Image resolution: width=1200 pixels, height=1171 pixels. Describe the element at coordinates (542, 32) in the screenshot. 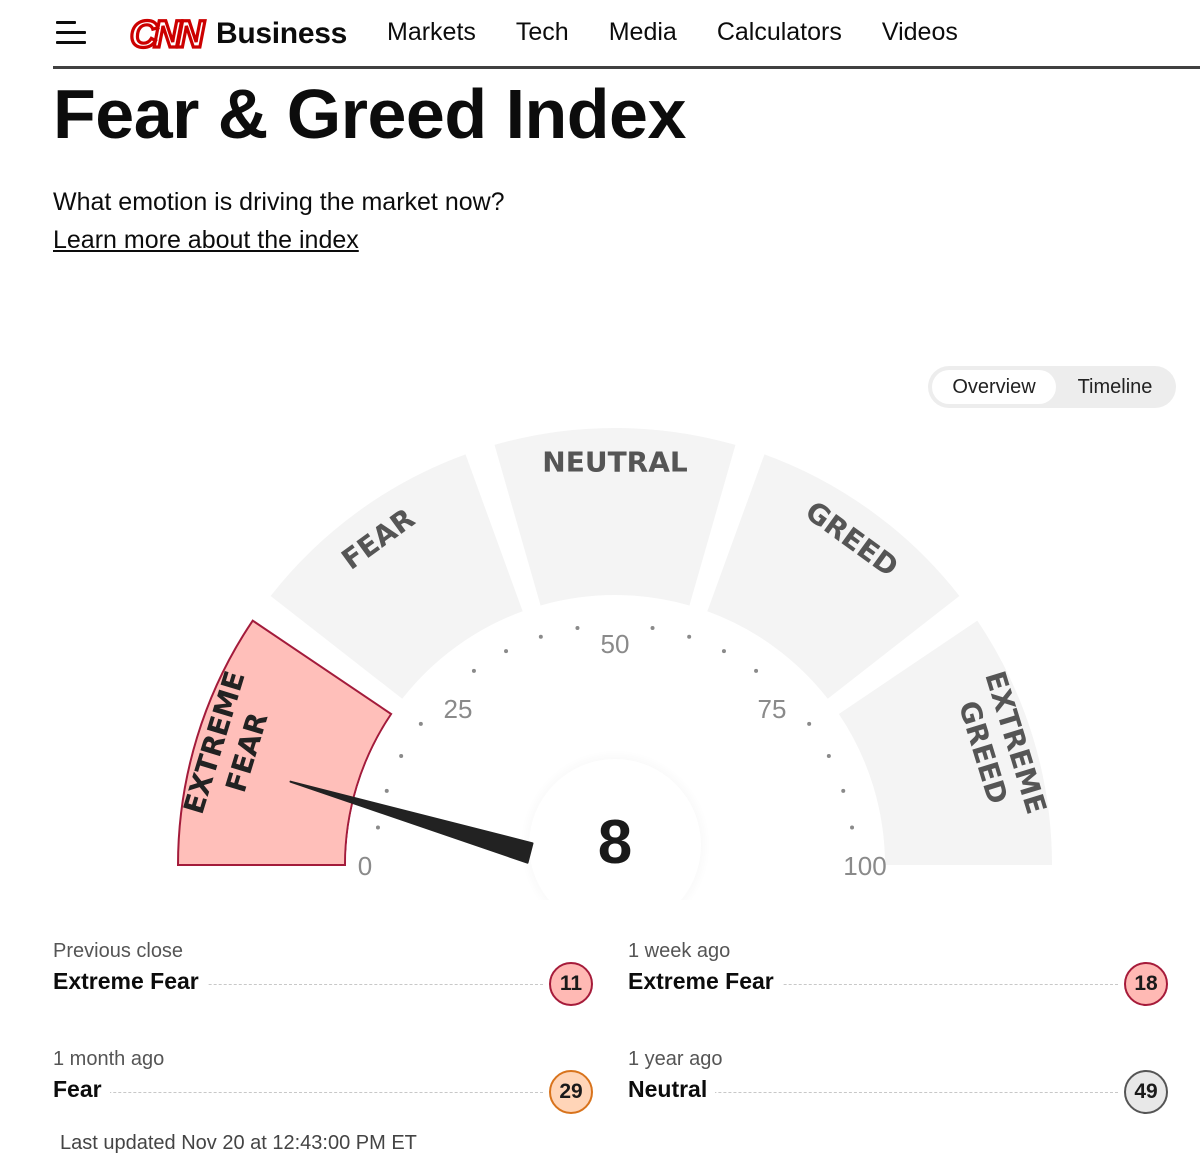

I see `nav-tech: Tech` at that location.